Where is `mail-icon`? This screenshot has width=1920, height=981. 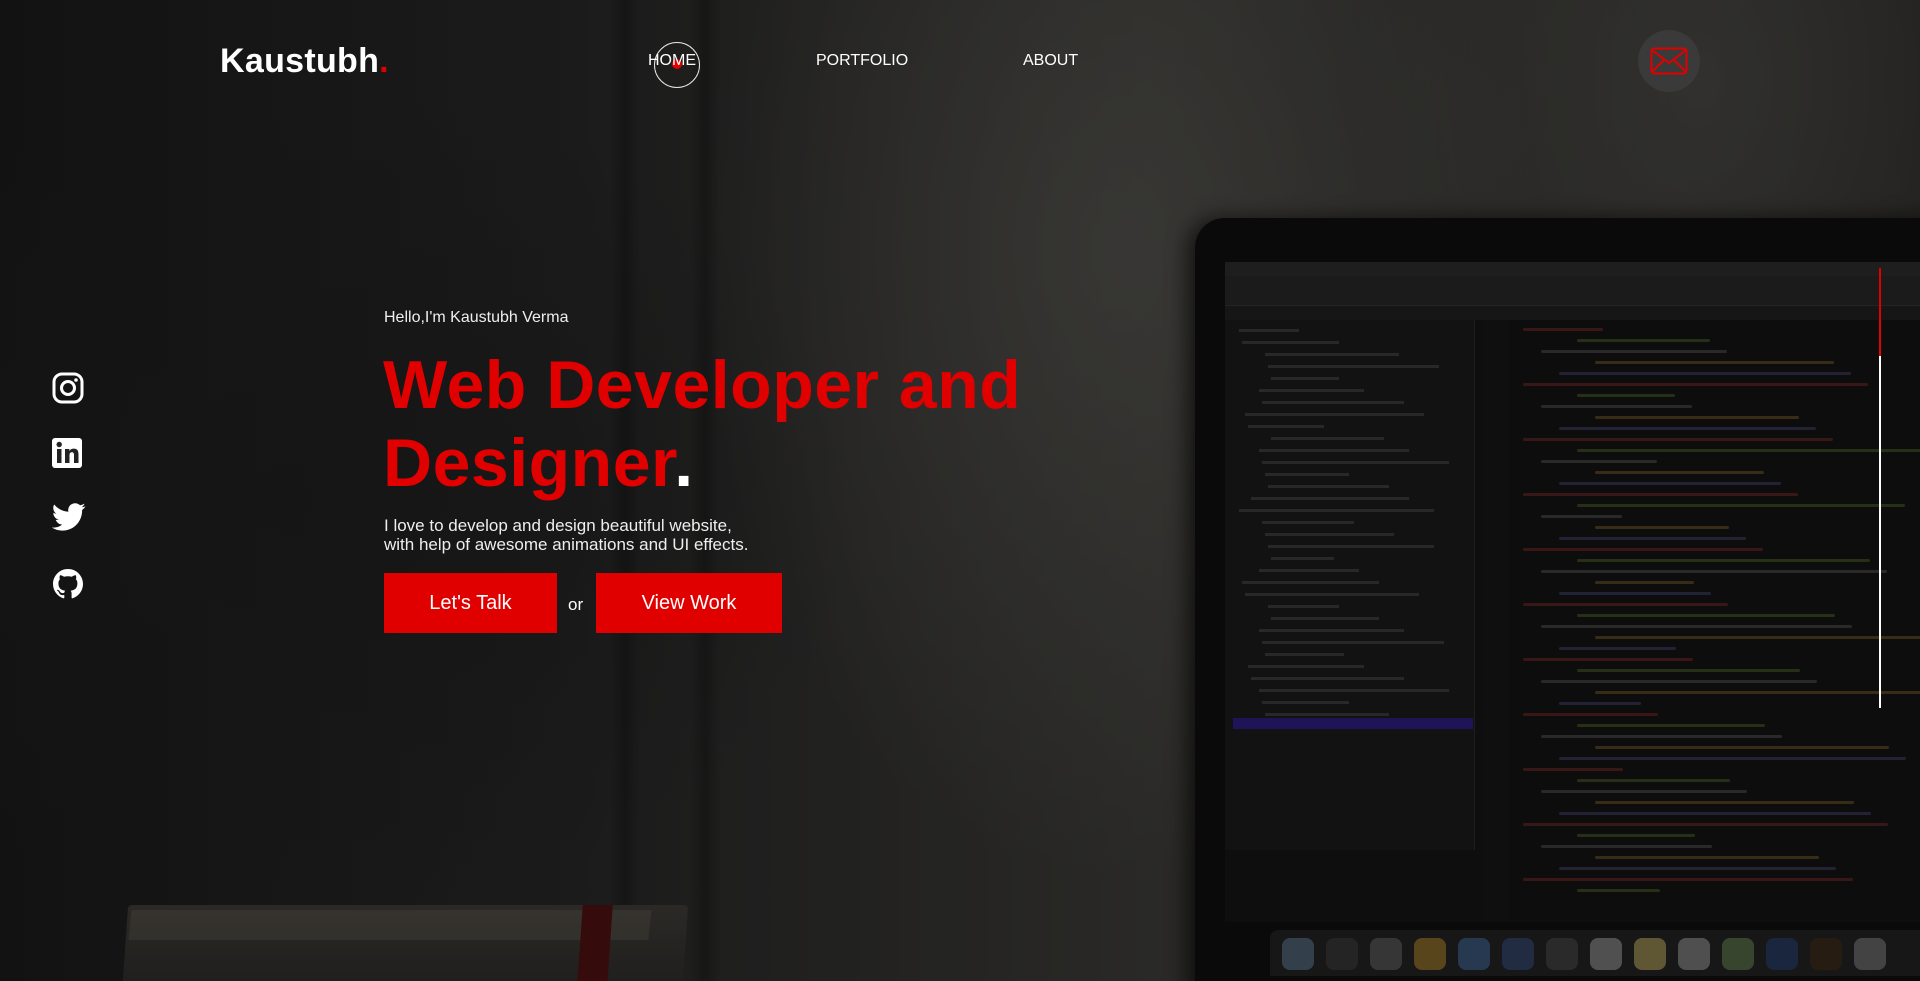 mail-icon is located at coordinates (1669, 61).